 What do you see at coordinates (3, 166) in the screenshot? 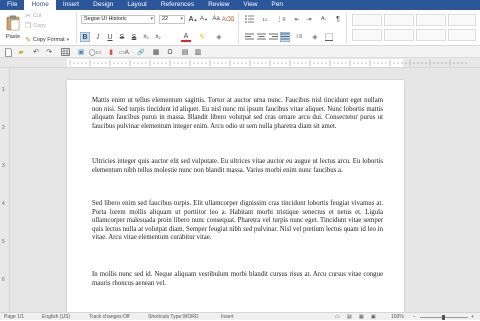
I see `vruler-number: 3` at bounding box center [3, 166].